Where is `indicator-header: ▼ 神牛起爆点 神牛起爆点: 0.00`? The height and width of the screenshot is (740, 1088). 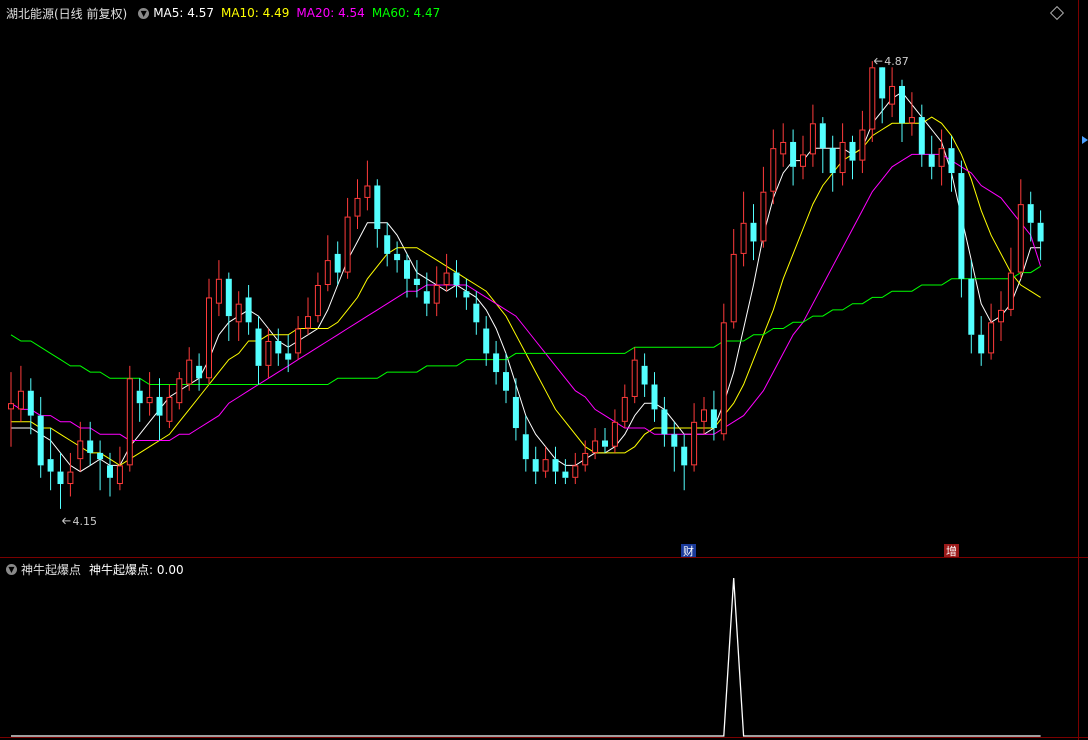
indicator-header: ▼ 神牛起爆点 神牛起爆点: 0.00 is located at coordinates (95, 569).